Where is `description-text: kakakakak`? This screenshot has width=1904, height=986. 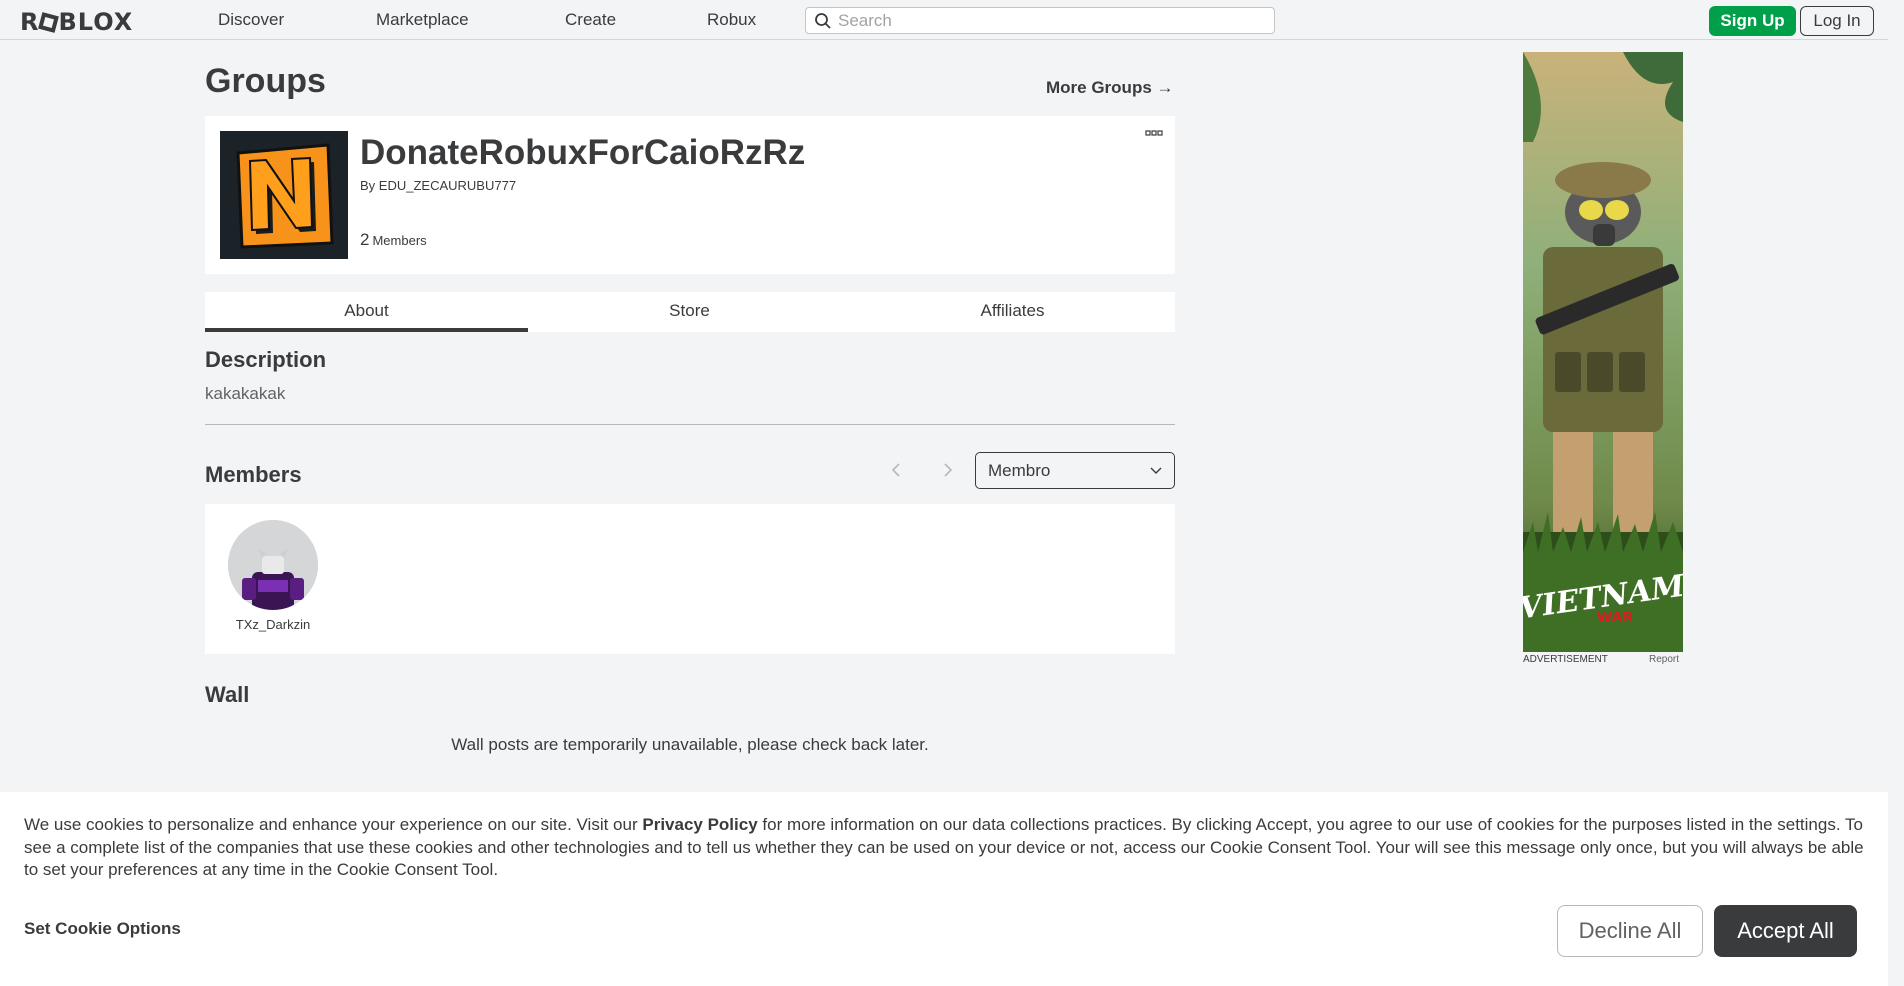 description-text: kakakakak is located at coordinates (245, 393).